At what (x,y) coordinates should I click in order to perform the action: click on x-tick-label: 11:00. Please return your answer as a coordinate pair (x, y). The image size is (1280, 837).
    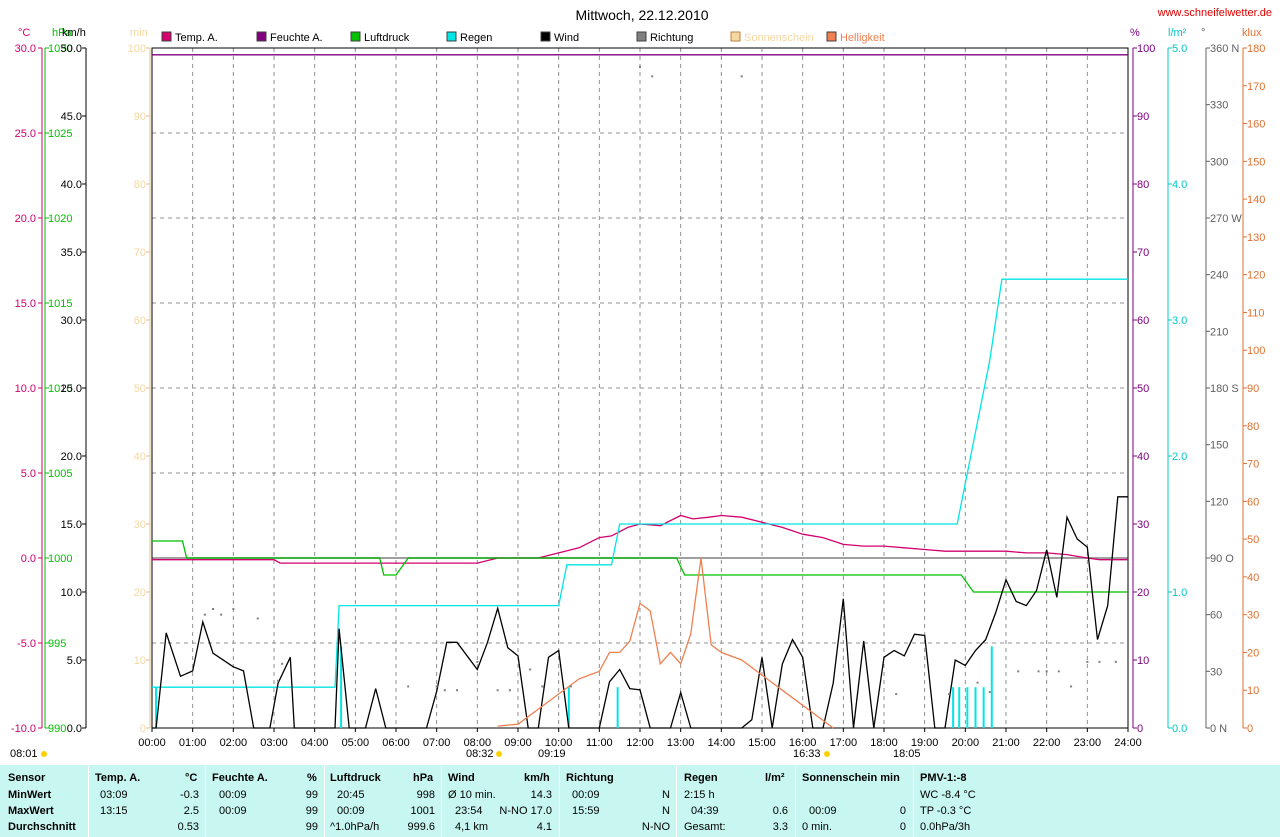
    Looking at the image, I should click on (599, 743).